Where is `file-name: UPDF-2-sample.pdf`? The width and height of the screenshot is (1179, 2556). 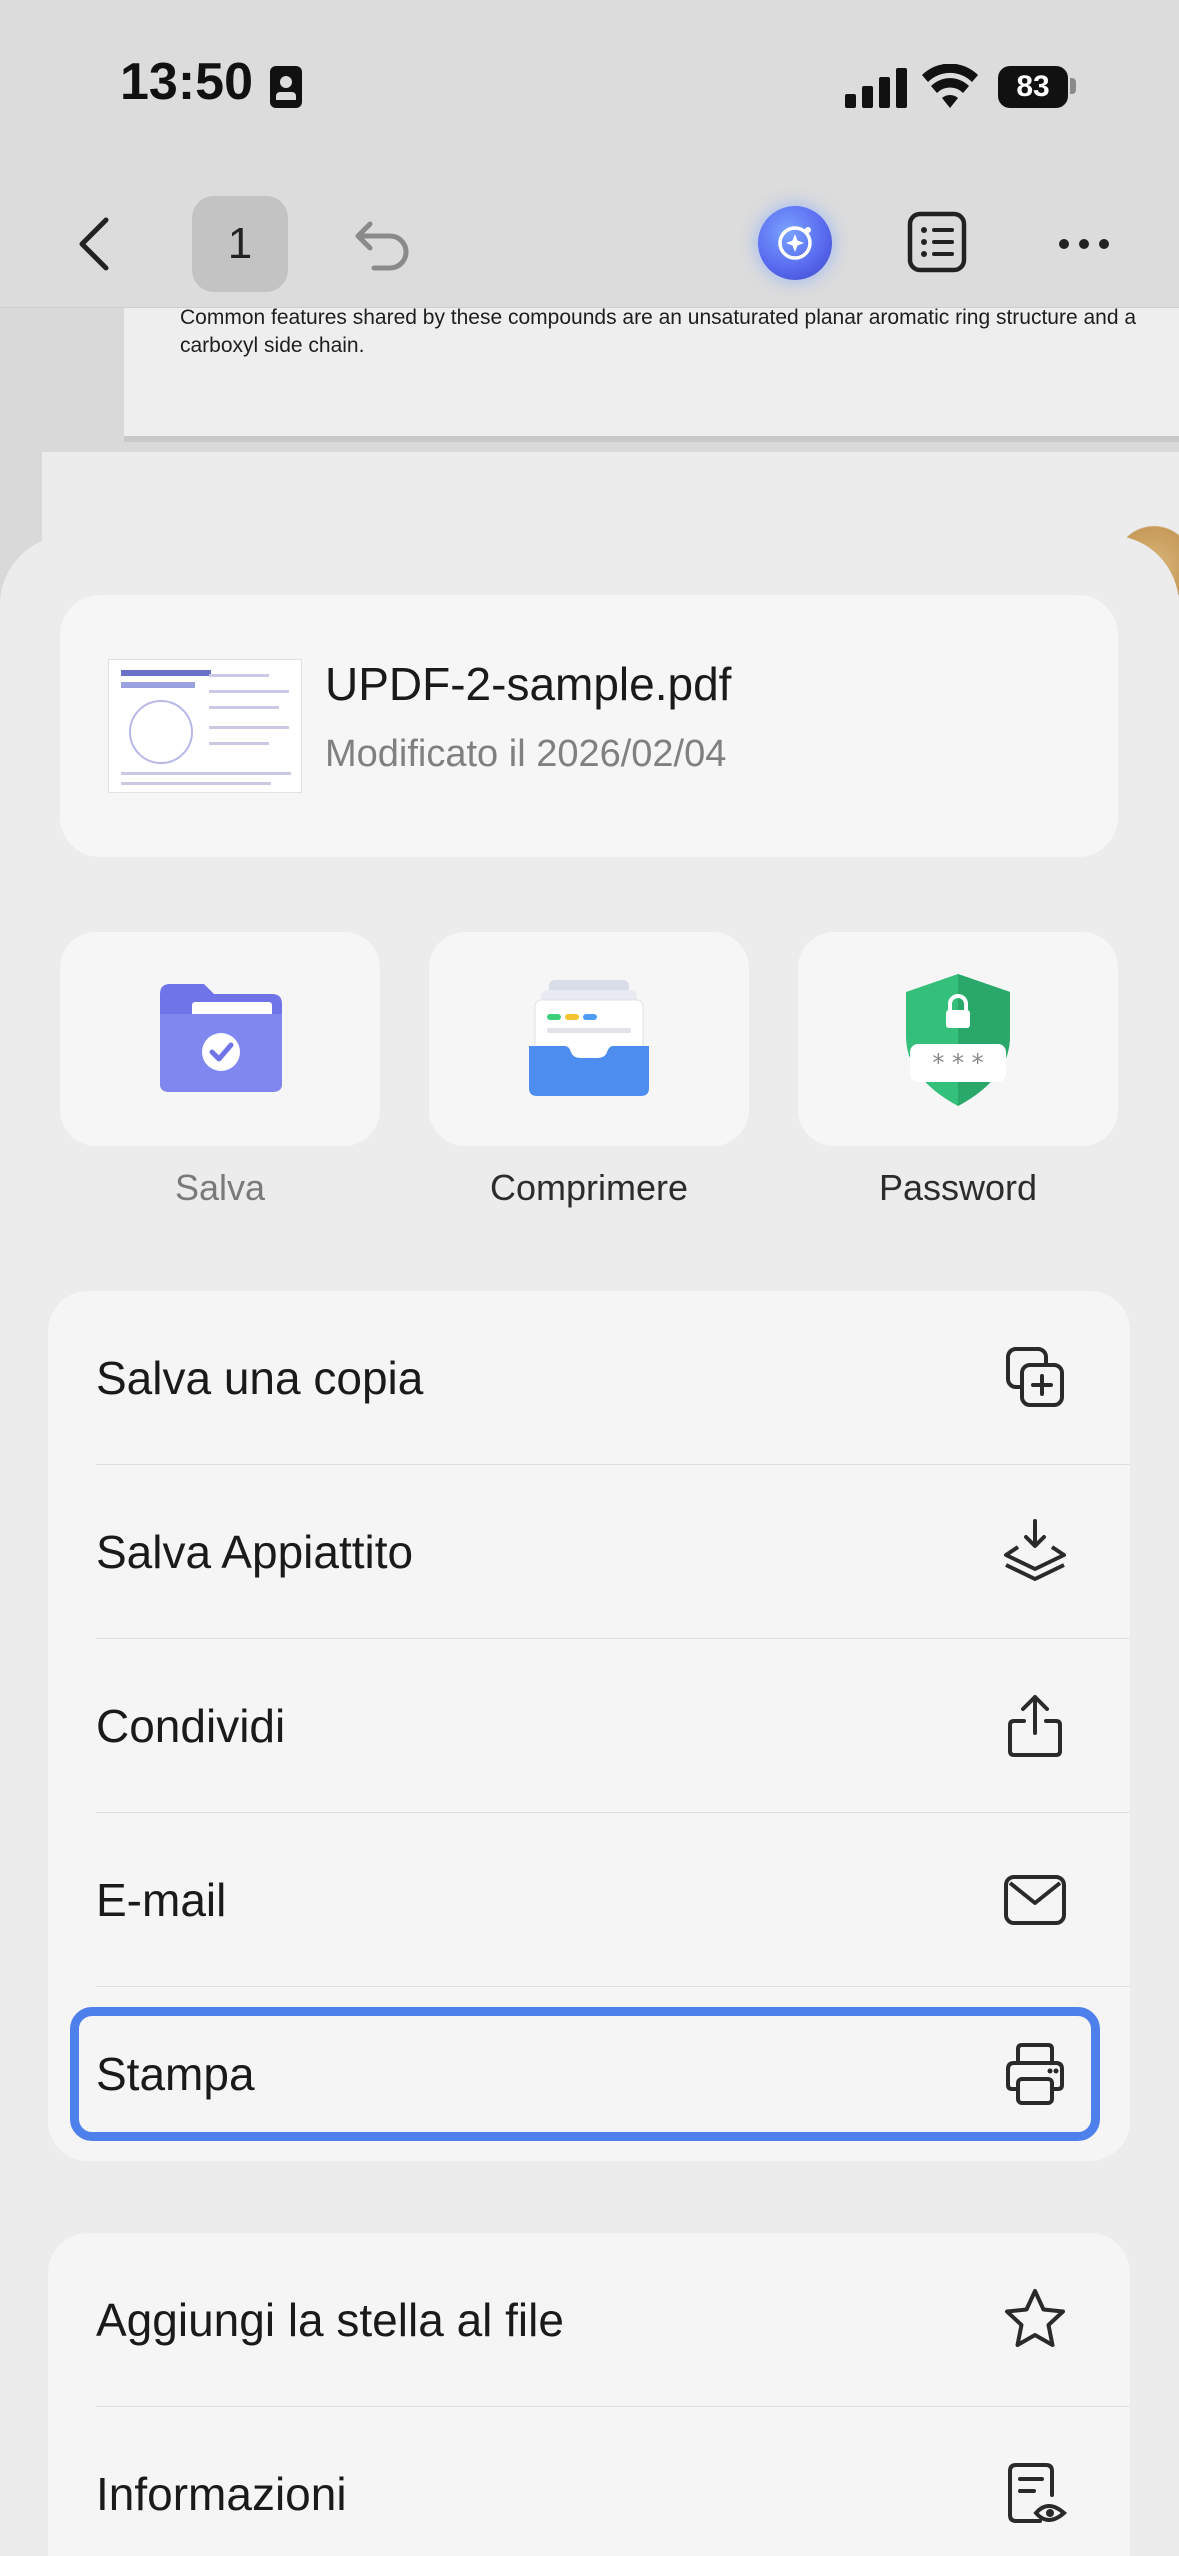 file-name: UPDF-2-sample.pdf is located at coordinates (528, 684).